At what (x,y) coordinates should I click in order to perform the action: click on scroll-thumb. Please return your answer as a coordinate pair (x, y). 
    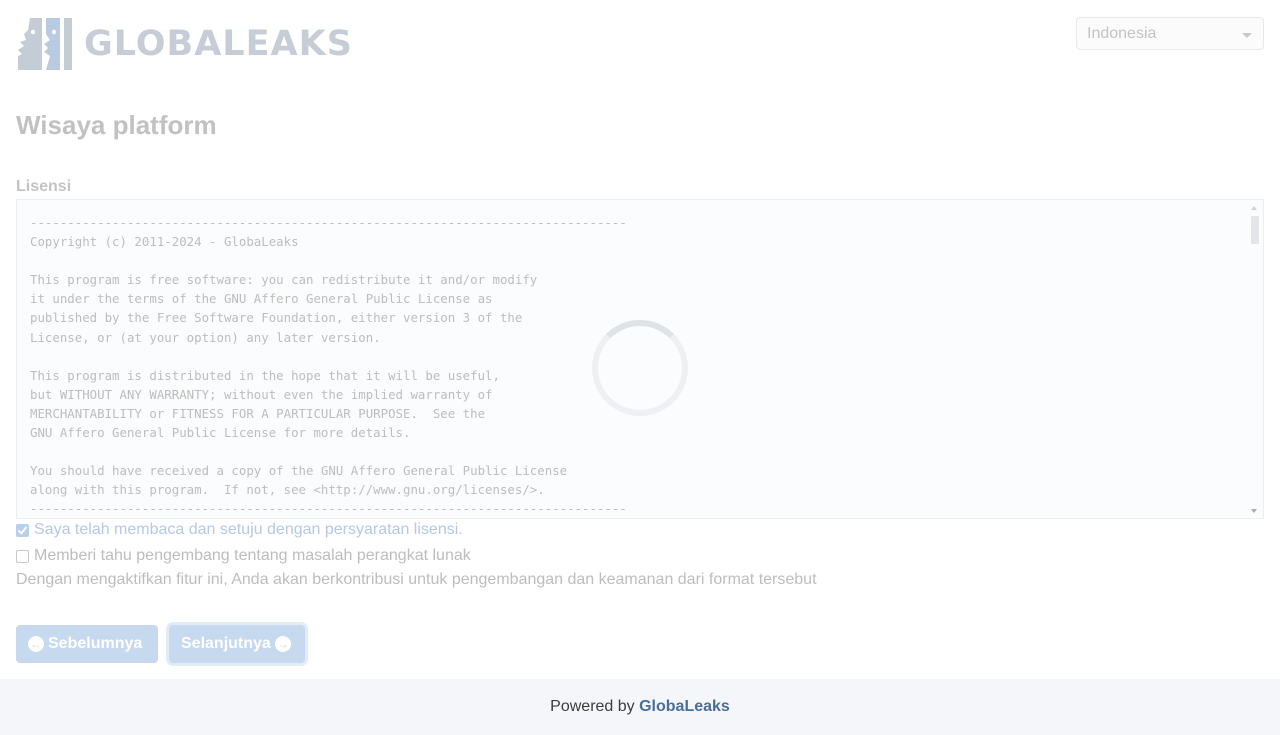
    Looking at the image, I should click on (1255, 230).